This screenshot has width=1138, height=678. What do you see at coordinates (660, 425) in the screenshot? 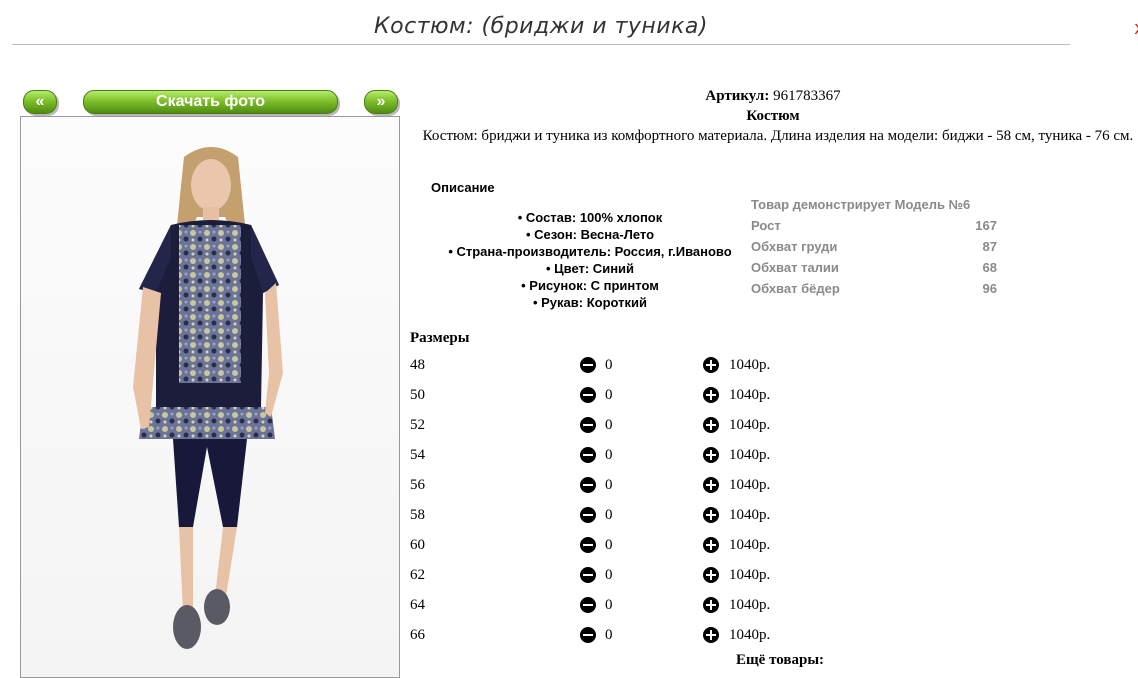
I see `size-row: 52 0 1040р.` at bounding box center [660, 425].